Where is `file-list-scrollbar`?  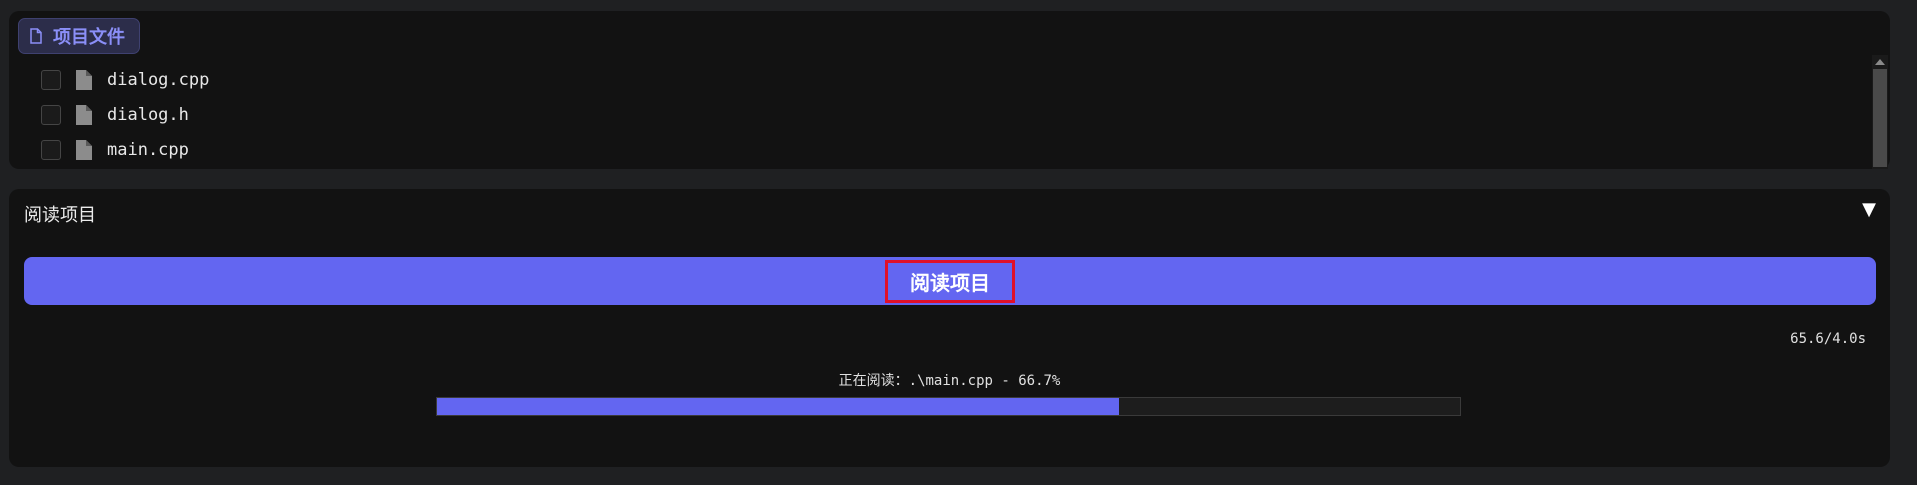 file-list-scrollbar is located at coordinates (1880, 112).